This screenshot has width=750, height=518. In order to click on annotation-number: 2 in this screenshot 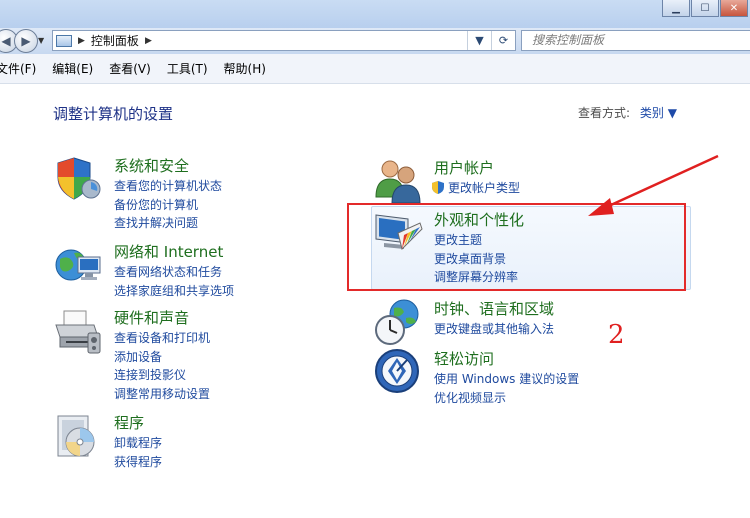, I will do `click(616, 335)`.